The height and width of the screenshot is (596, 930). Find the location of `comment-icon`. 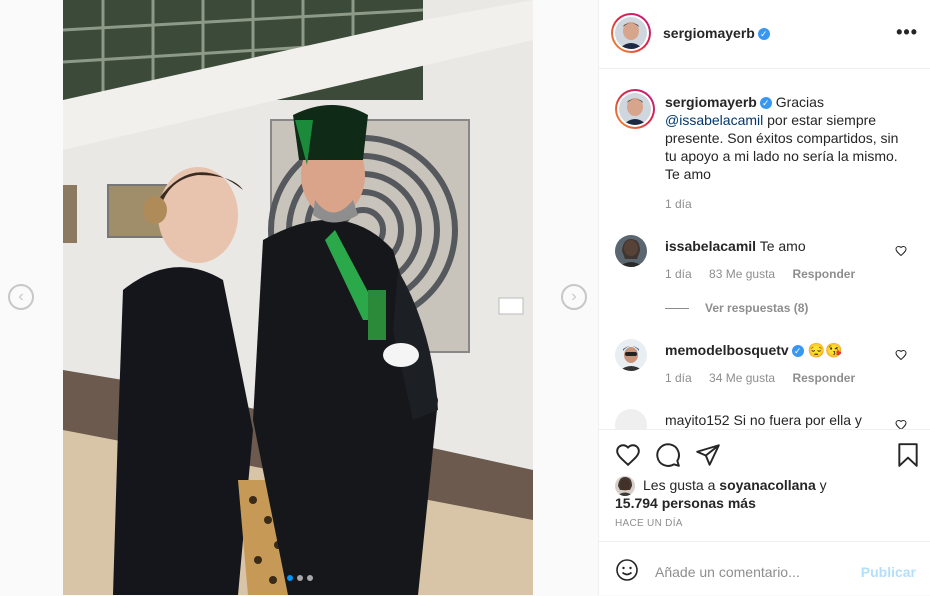

comment-icon is located at coordinates (668, 455).